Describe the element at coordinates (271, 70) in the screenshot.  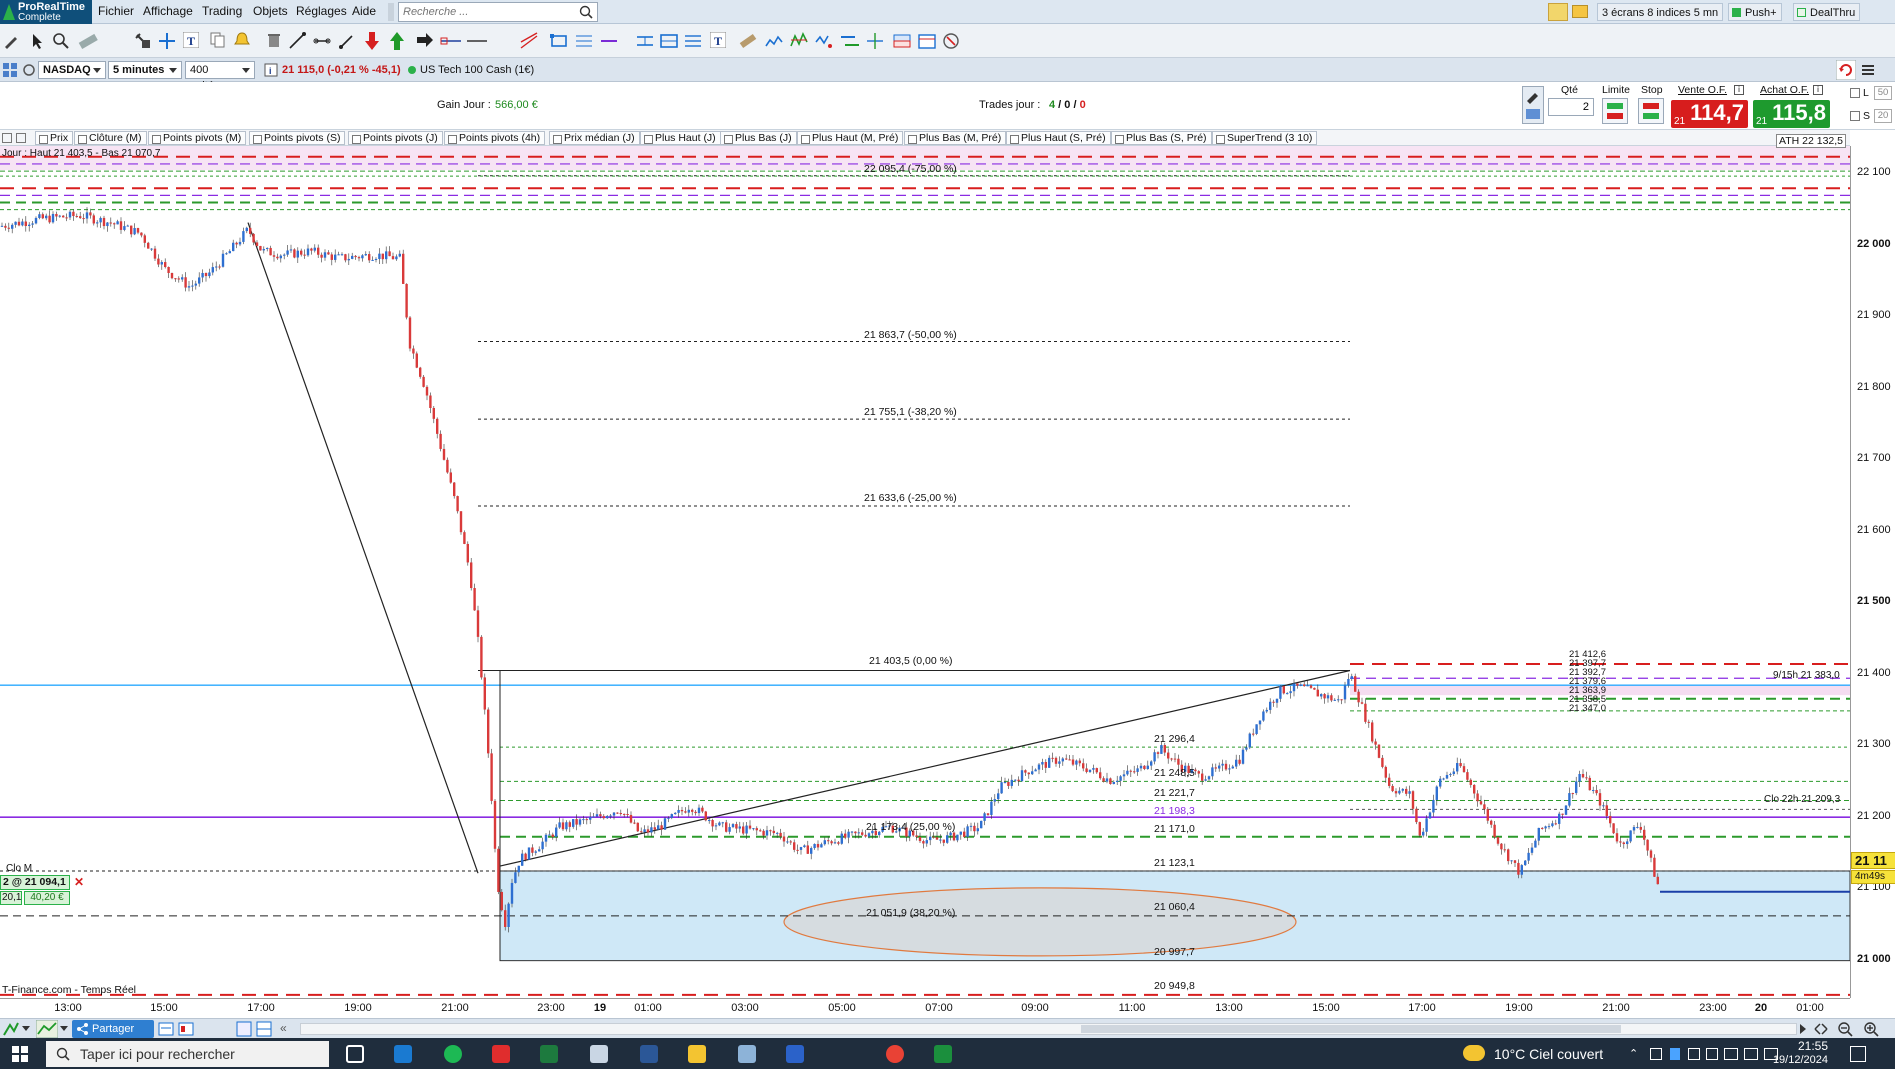
I see `info-icon: i` at that location.